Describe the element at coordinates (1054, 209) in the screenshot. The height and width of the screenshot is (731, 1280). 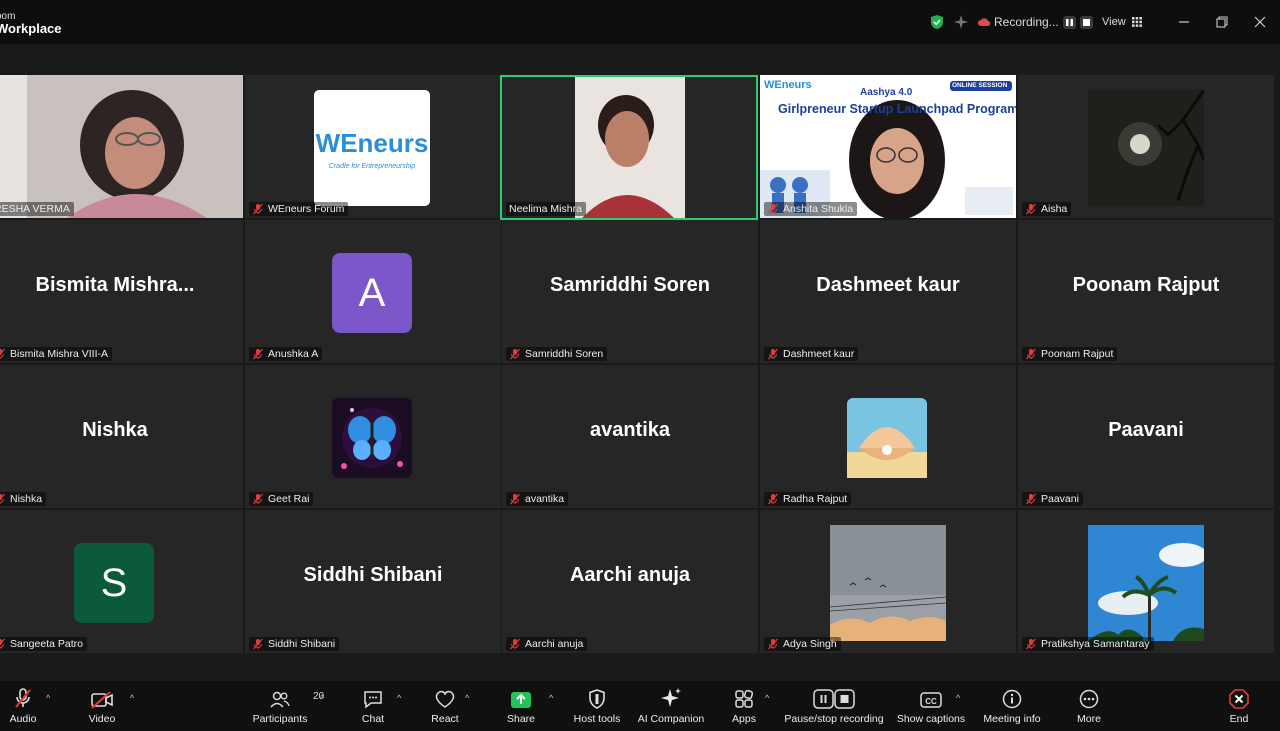
I see `participant-name: Aisha` at that location.